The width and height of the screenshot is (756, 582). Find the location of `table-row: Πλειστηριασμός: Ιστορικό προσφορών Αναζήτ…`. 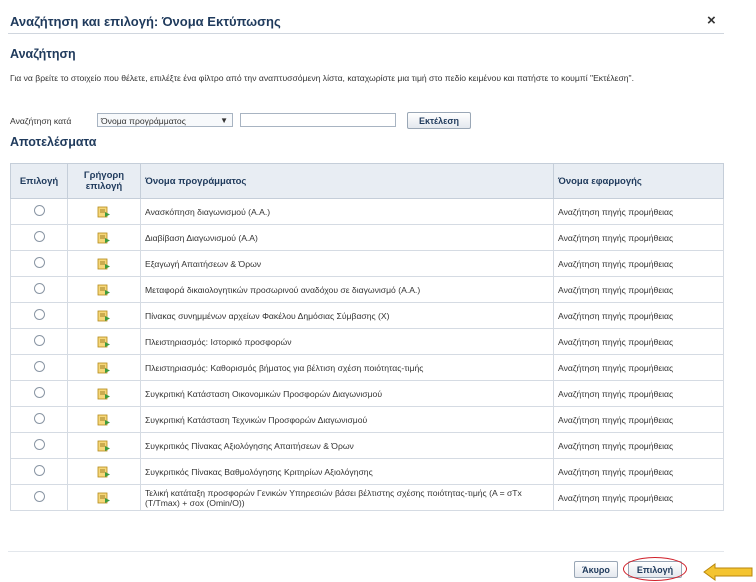

table-row: Πλειστηριασμός: Ιστορικό προσφορών Αναζήτ… is located at coordinates (367, 341).